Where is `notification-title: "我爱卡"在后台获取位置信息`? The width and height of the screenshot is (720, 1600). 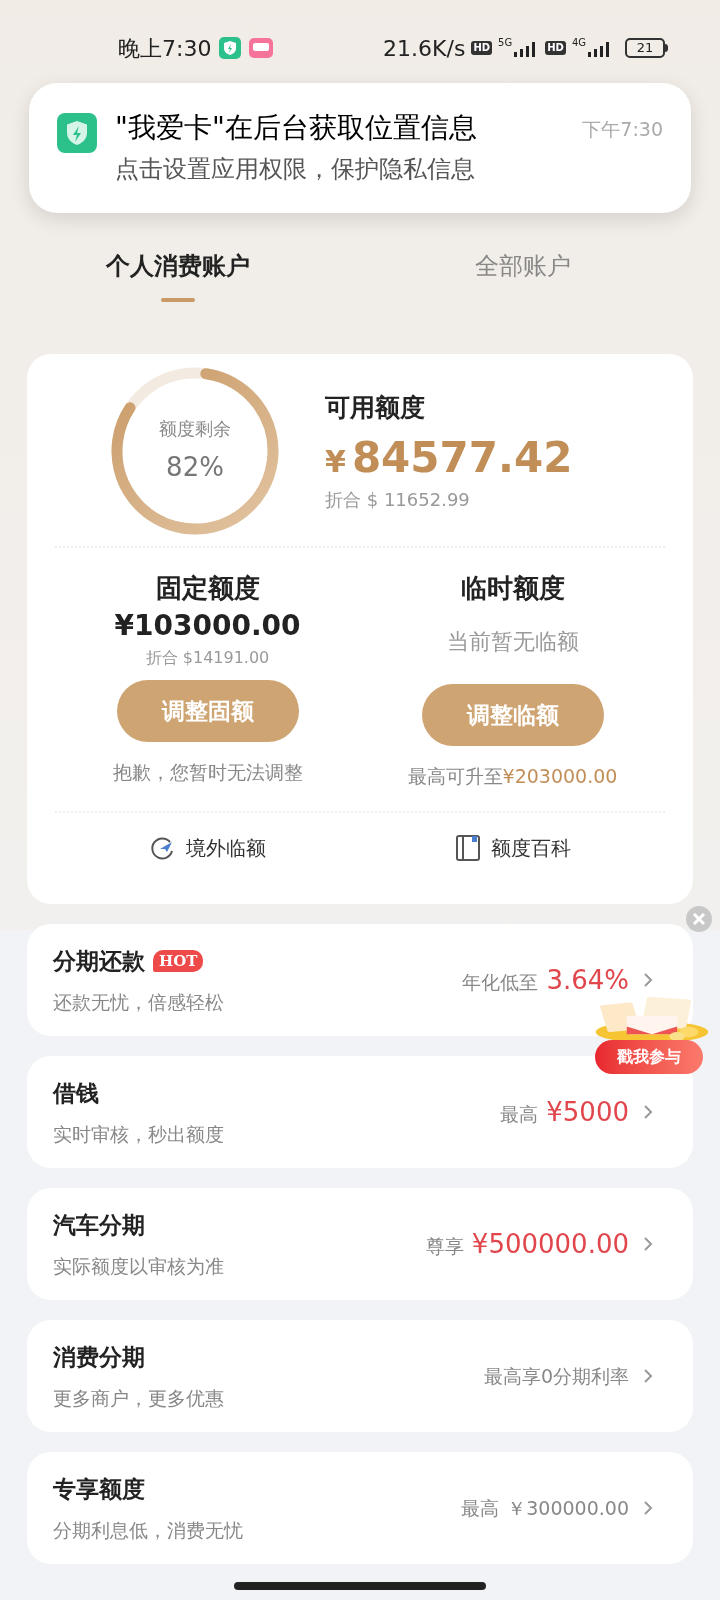
notification-title: "我爱卡"在后台获取位置信息 is located at coordinates (296, 128).